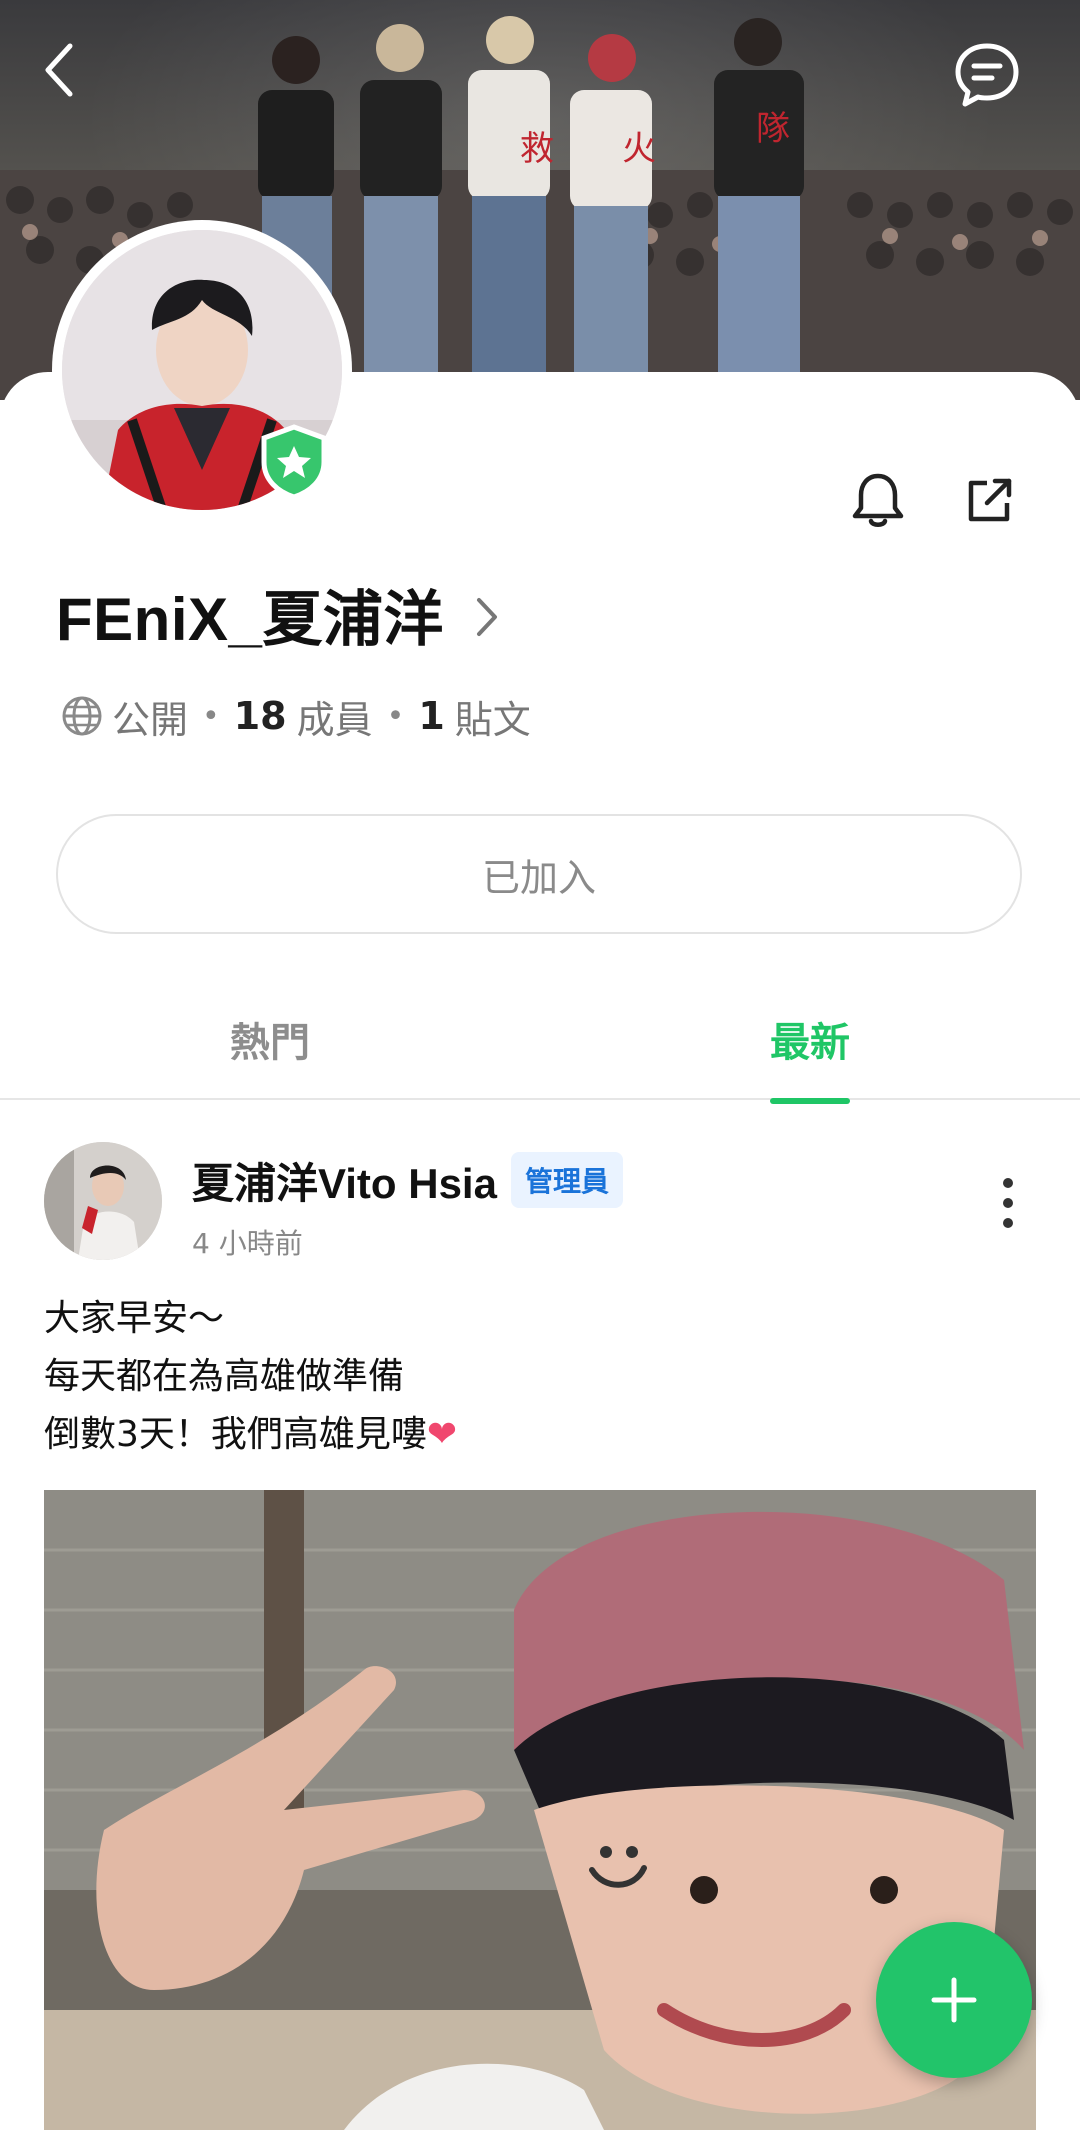 This screenshot has height=2130, width=1080. Describe the element at coordinates (247, 1243) in the screenshot. I see `post-timestamp: 4 小時前` at that location.